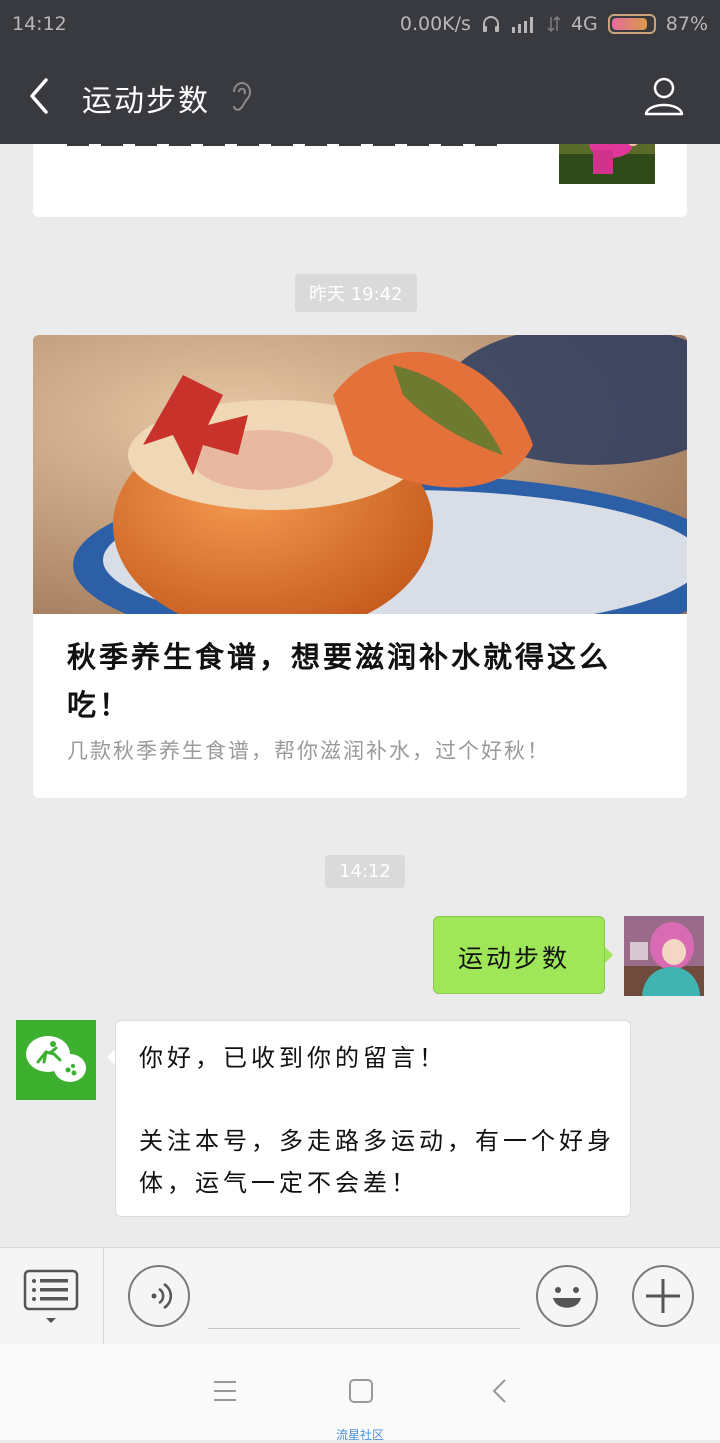 This screenshot has width=720, height=1443. What do you see at coordinates (664, 96) in the screenshot?
I see `person-icon` at bounding box center [664, 96].